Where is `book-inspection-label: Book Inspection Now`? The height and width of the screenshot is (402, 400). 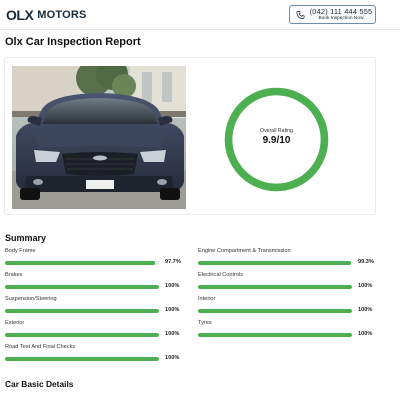 book-inspection-label: Book Inspection Now is located at coordinates (341, 18).